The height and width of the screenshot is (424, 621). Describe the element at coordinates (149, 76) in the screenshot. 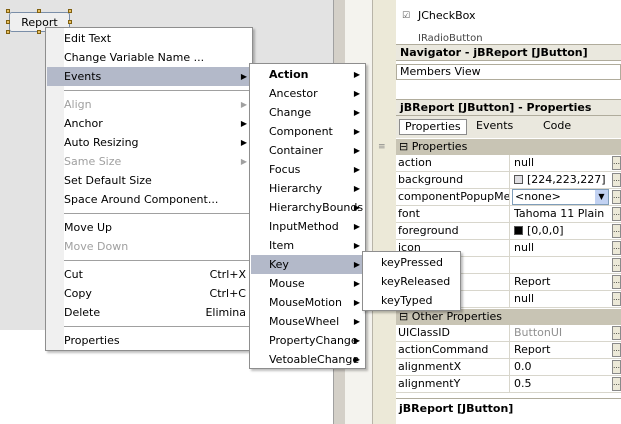

I see `menu-item-events: Events ▶` at that location.